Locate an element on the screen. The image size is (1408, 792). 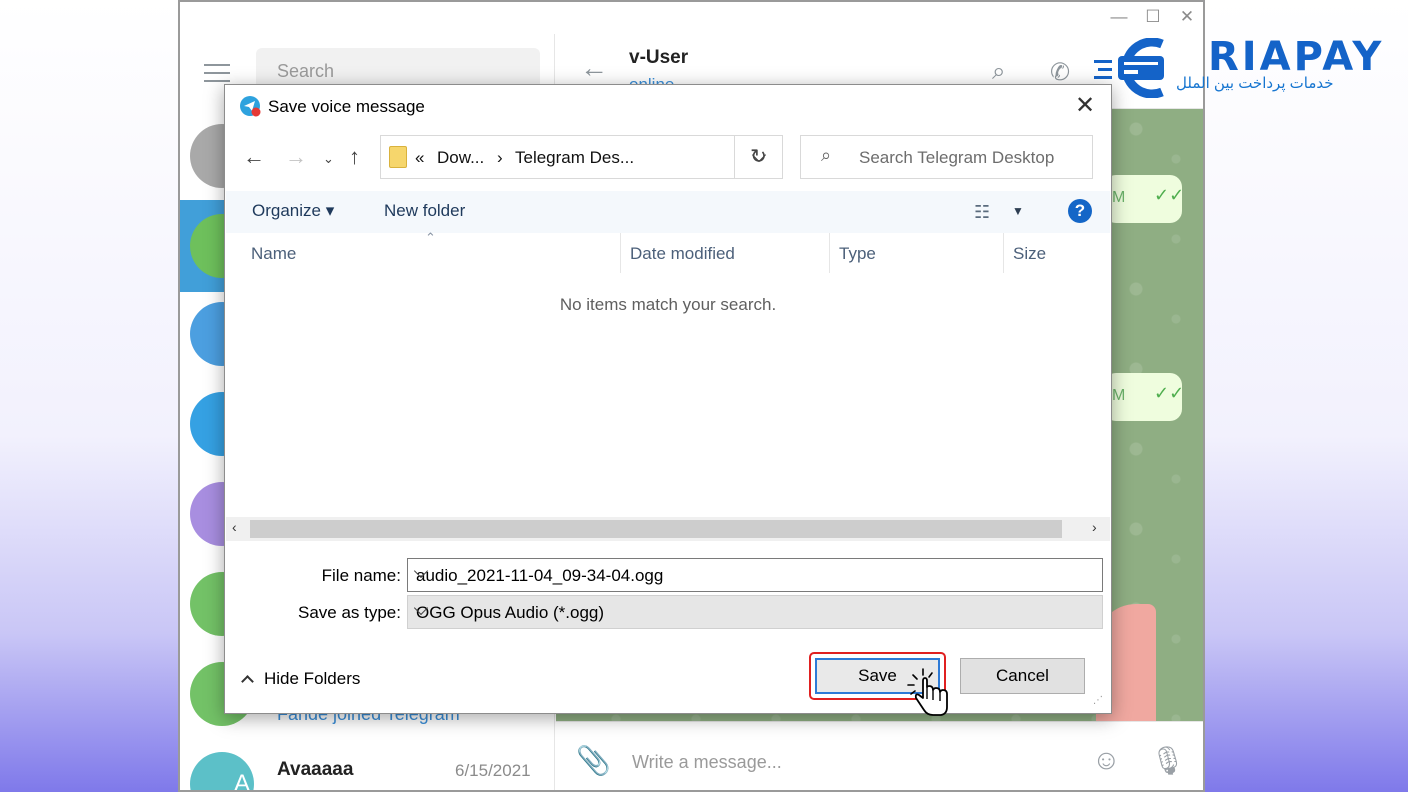
dialog-toolbar: Organize ▾ New folder ☷ ▼ ? is located at coordinates (668, 212).